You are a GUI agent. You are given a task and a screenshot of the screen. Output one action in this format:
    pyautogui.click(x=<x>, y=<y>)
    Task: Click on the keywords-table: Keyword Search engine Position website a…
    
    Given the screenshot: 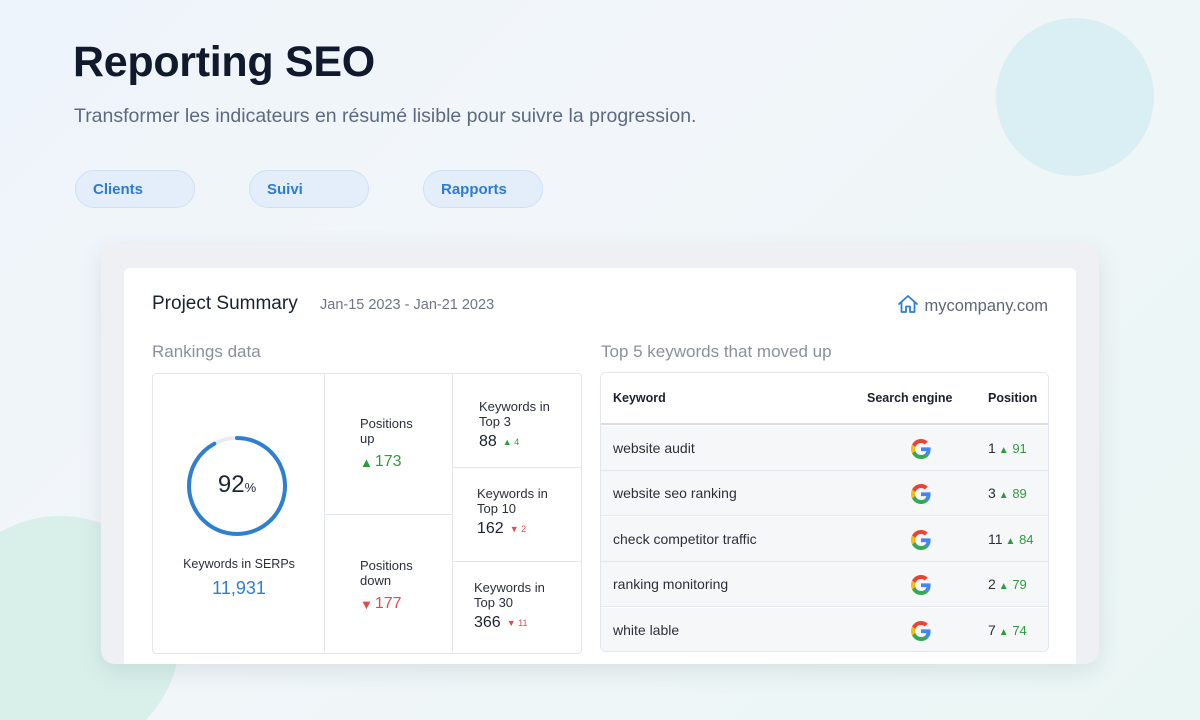 What is the action you would take?
    pyautogui.click(x=824, y=512)
    